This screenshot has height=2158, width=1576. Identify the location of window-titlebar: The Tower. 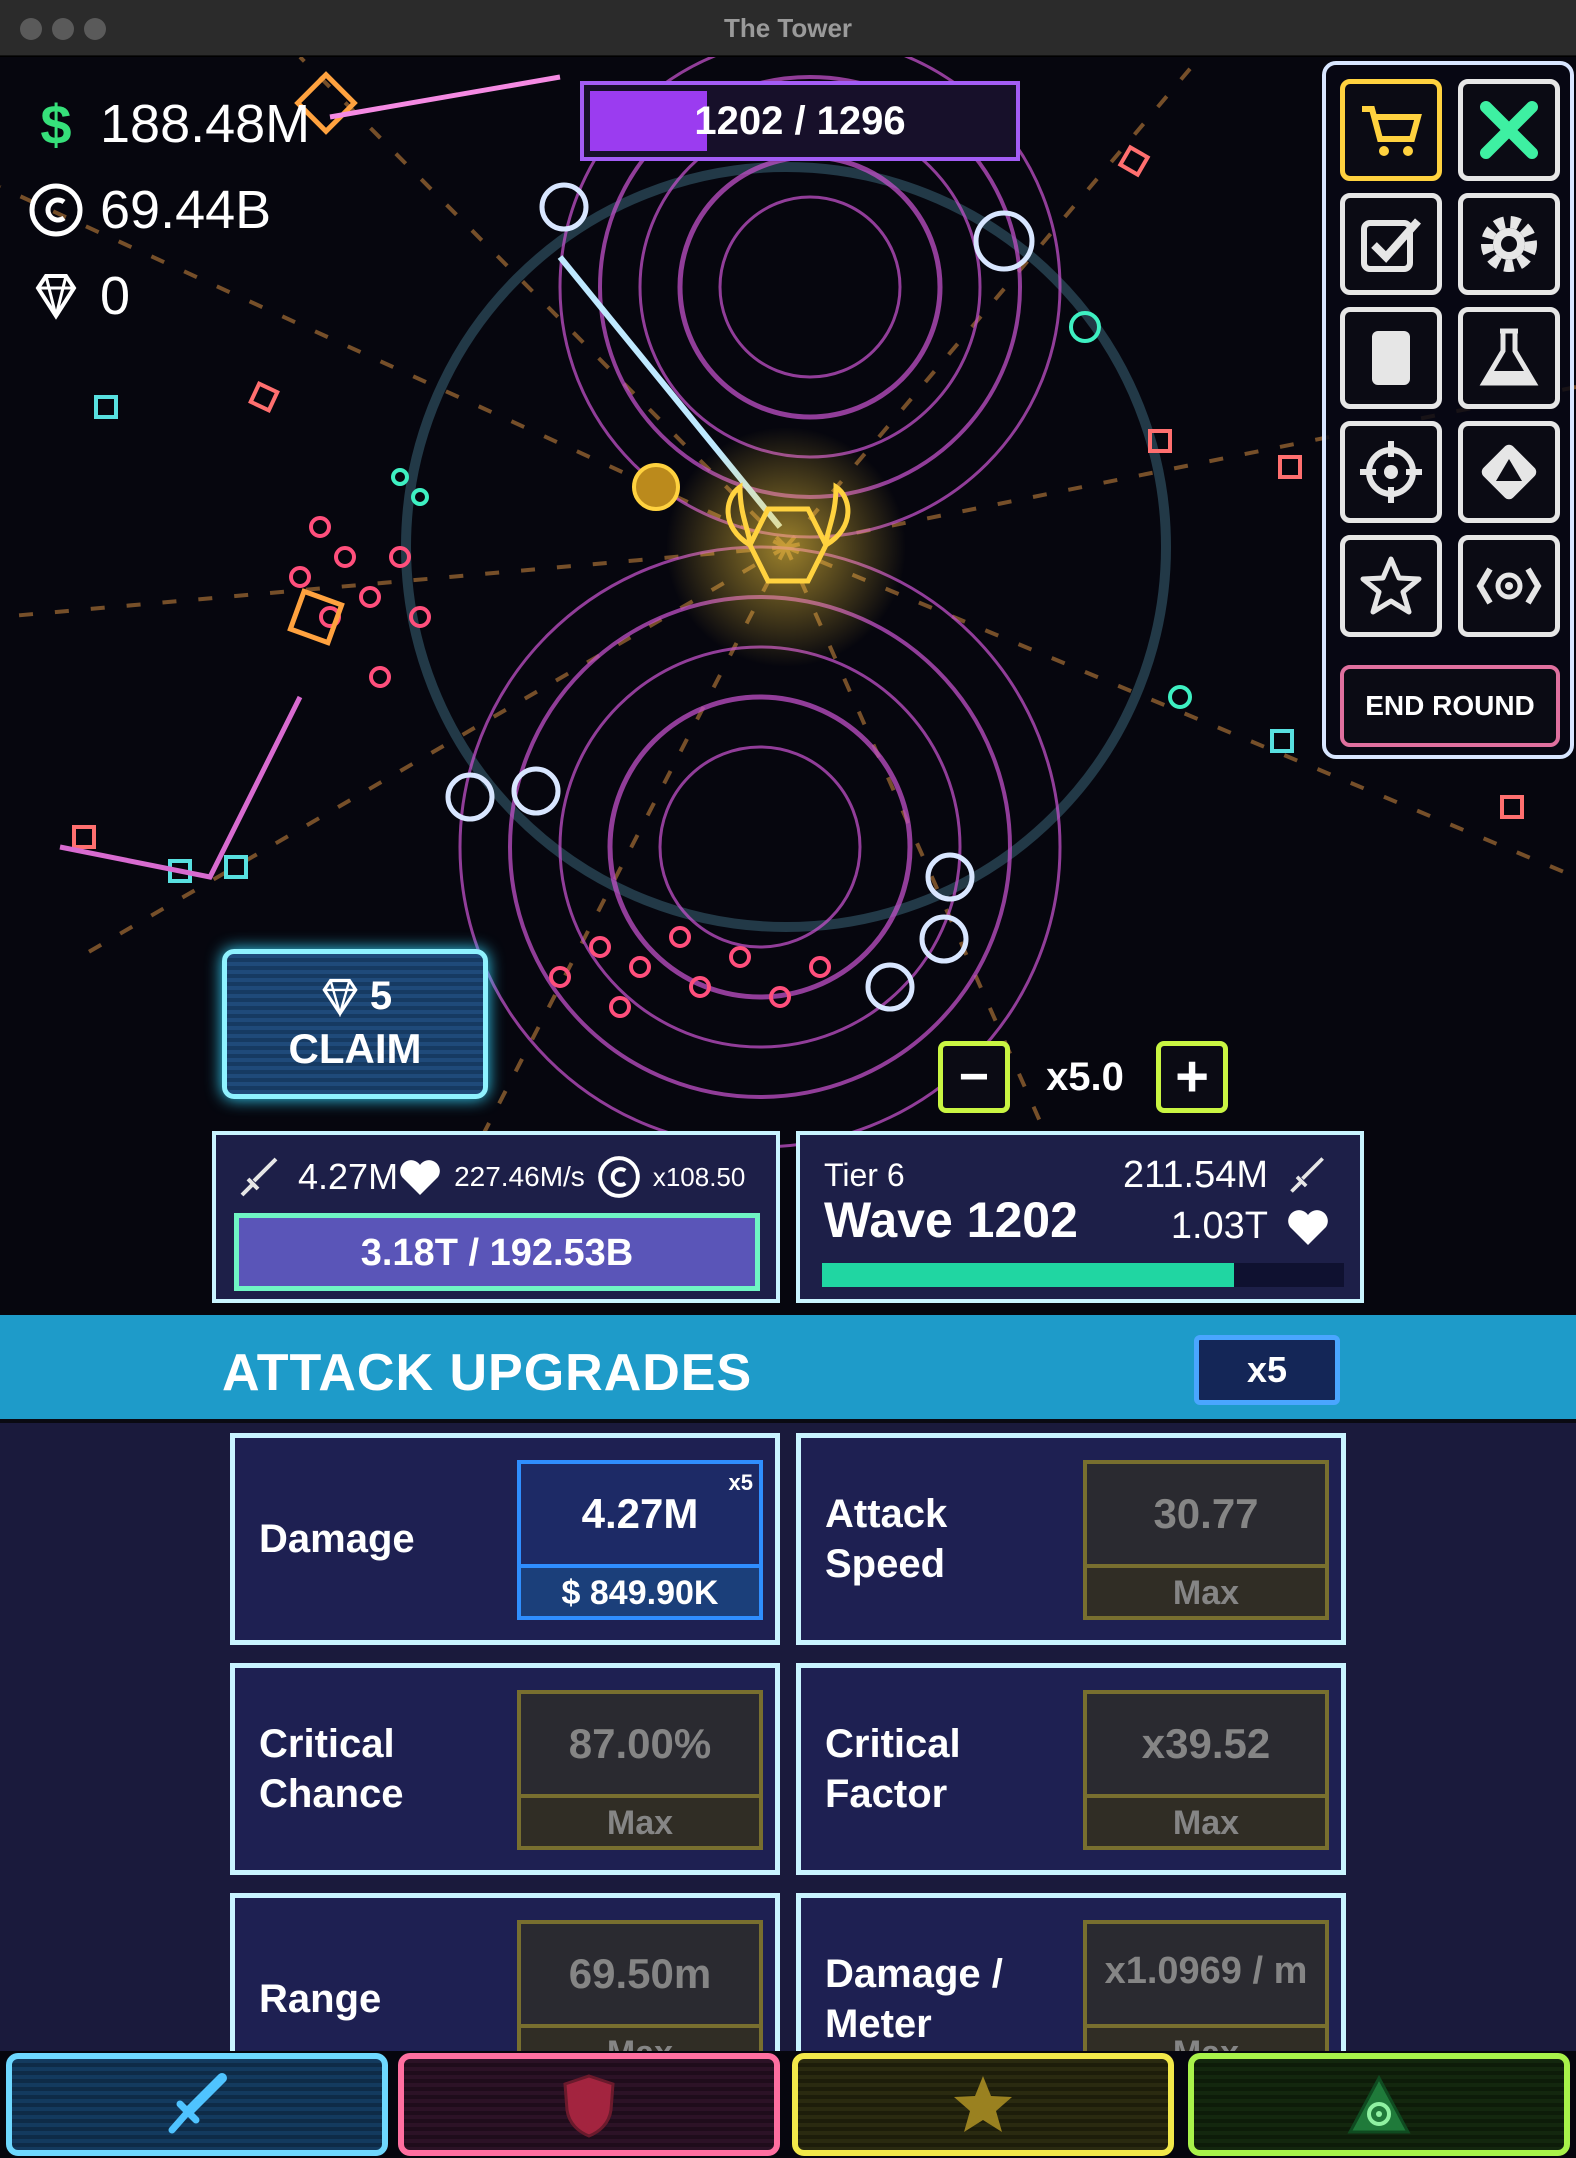
(788, 28).